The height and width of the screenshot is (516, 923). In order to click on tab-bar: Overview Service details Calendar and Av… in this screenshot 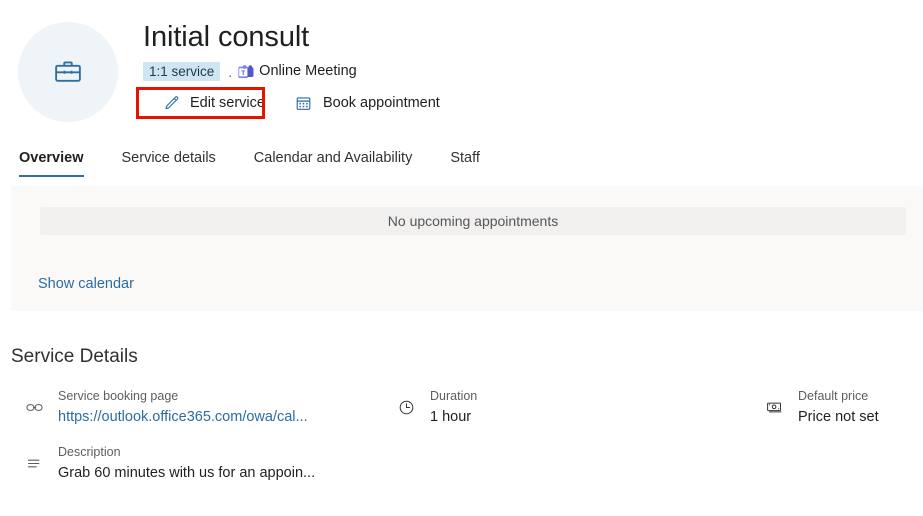, I will do `click(461, 166)`.